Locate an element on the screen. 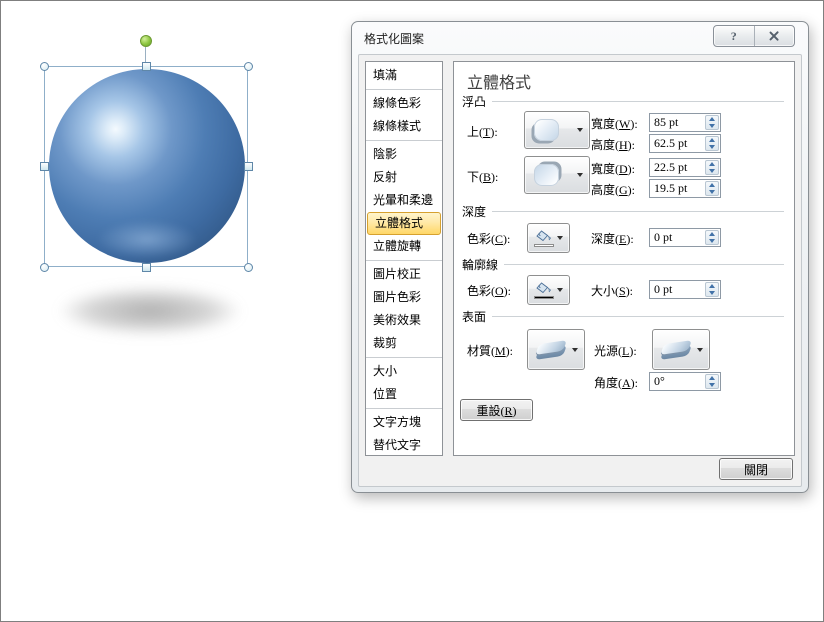 This screenshot has height=622, width=824. field-value: 85 pt is located at coordinates (666, 122).